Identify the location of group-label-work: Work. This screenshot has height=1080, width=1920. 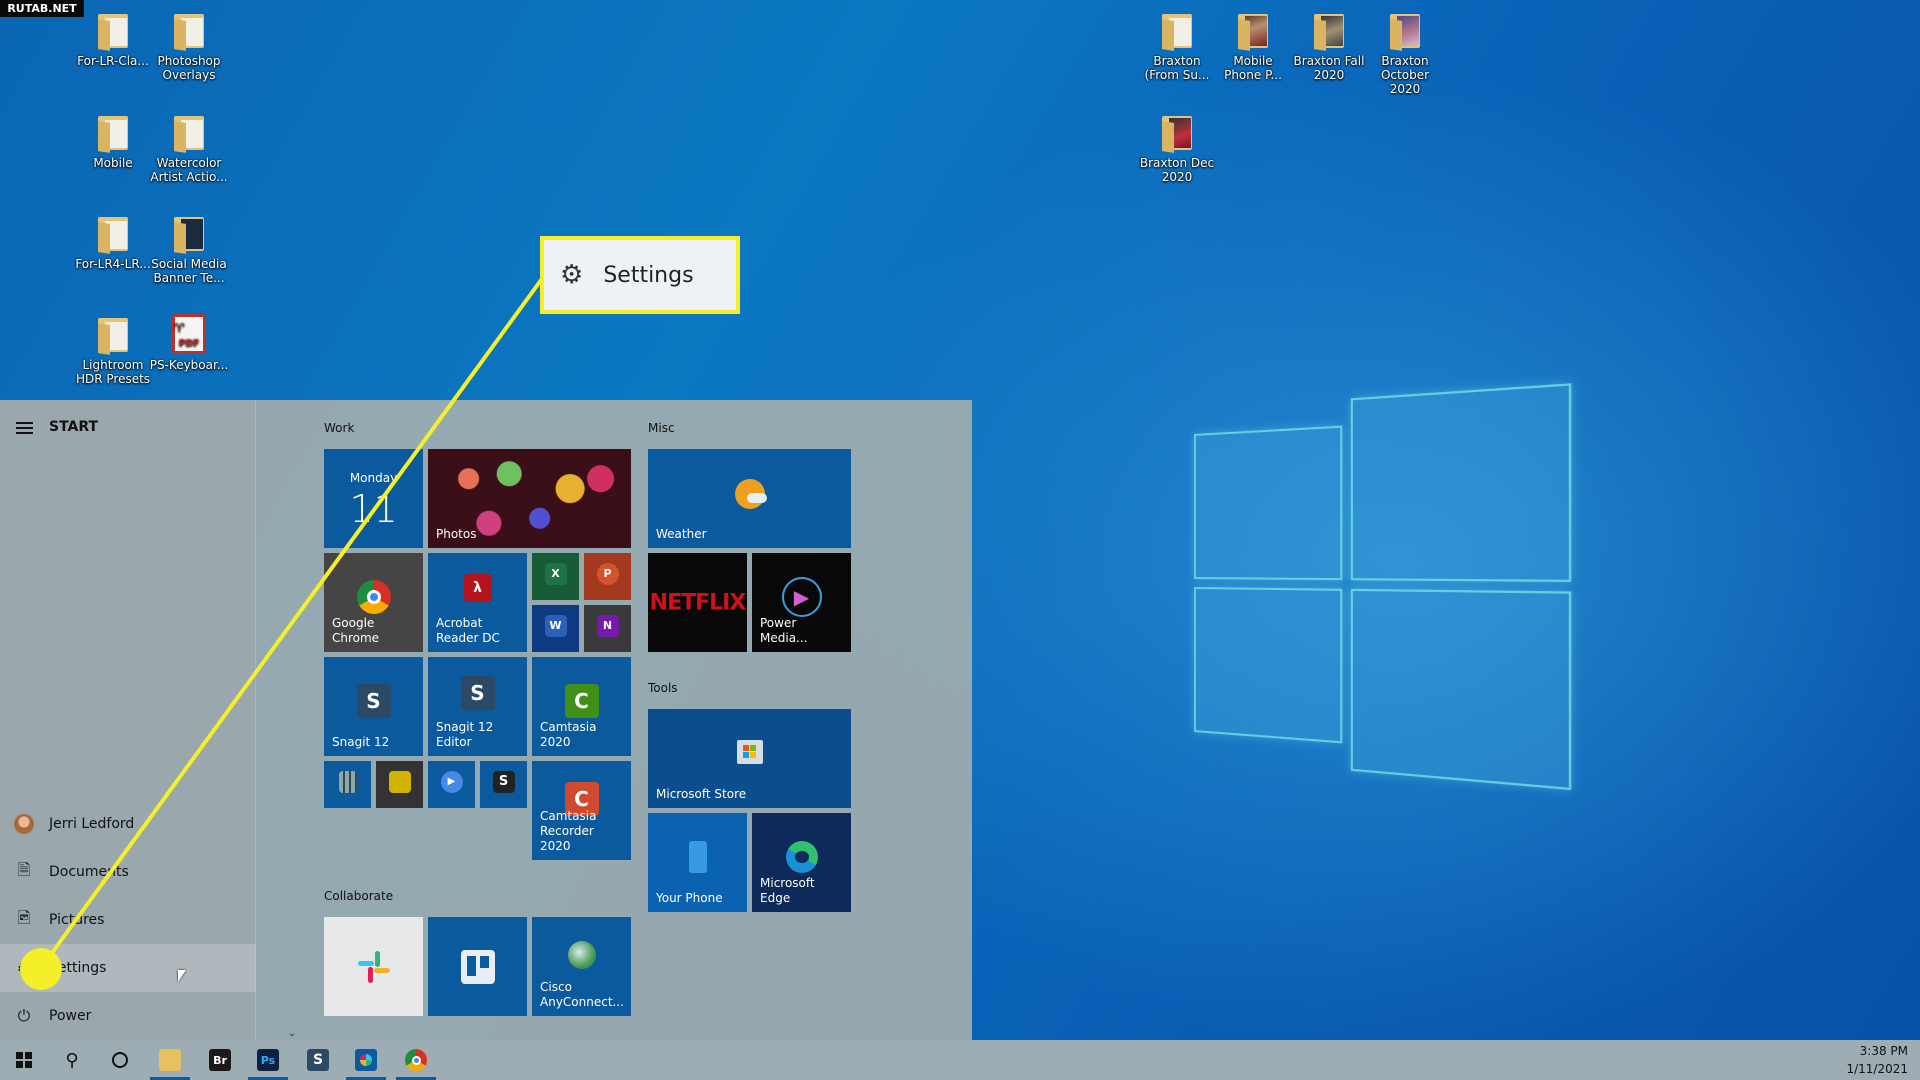
(339, 428).